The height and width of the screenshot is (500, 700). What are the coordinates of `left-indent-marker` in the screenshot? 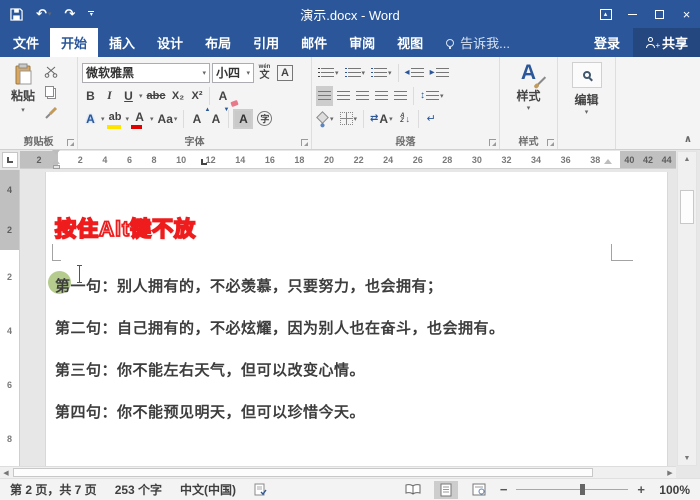 It's located at (56, 167).